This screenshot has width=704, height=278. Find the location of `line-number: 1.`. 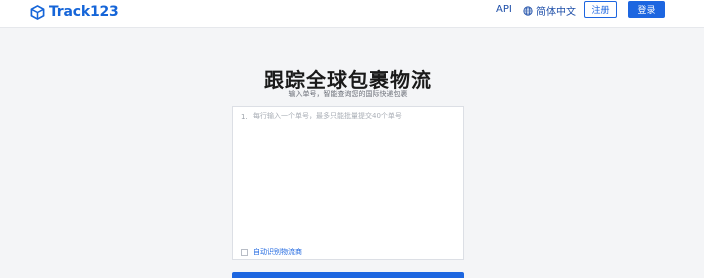

line-number: 1. is located at coordinates (244, 117).